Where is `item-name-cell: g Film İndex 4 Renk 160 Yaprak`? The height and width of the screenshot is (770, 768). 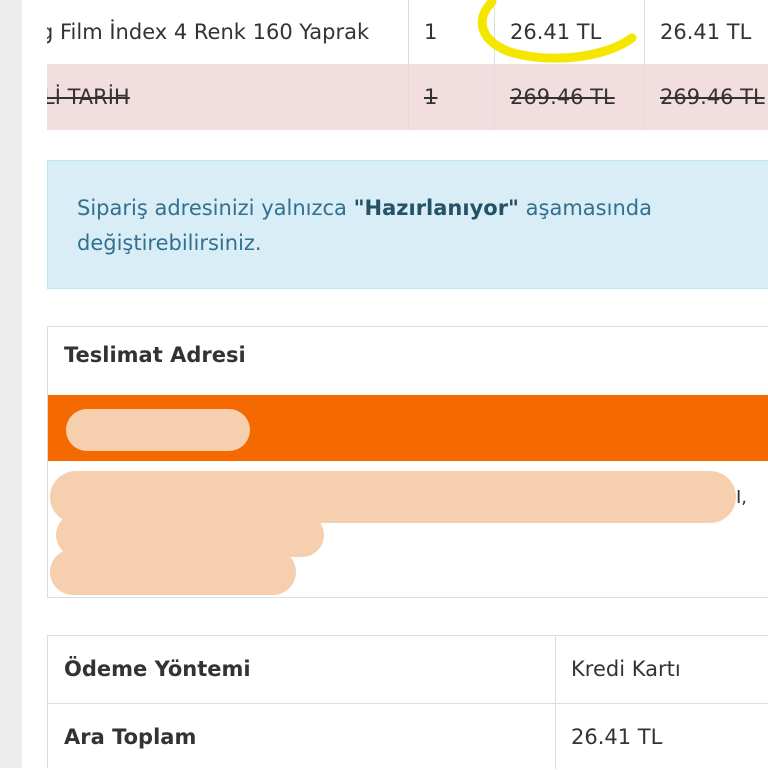 item-name-cell: g Film İndex 4 Renk 160 Yaprak is located at coordinates (227, 32).